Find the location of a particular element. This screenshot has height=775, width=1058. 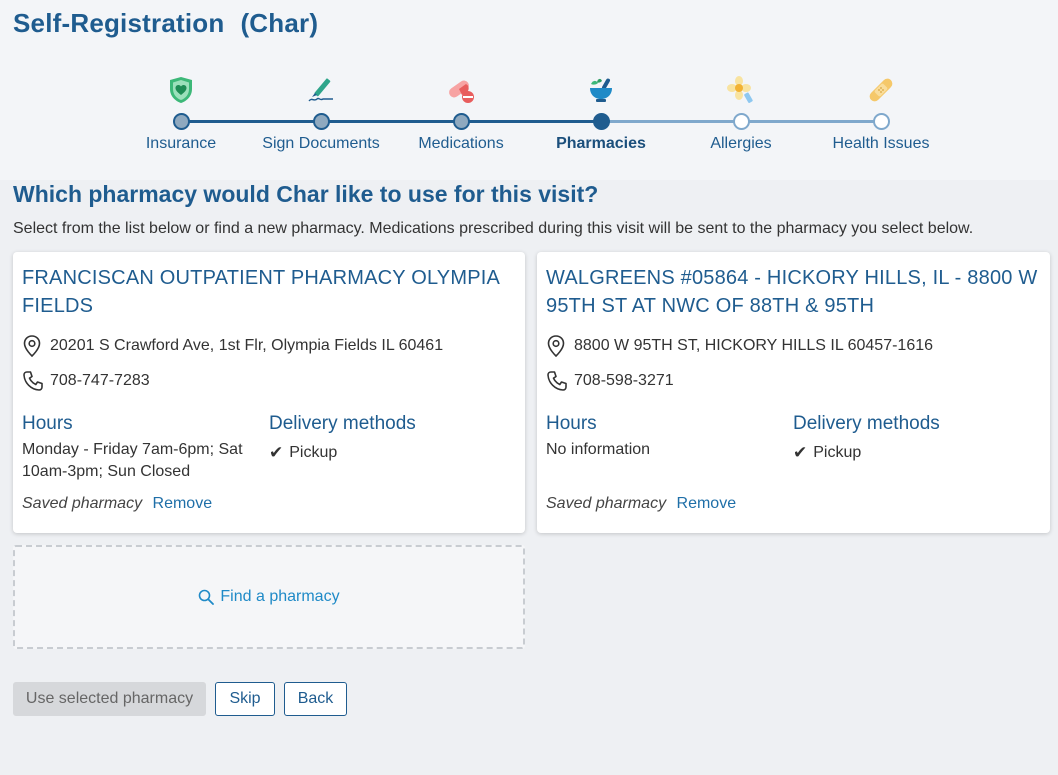

mortar-pestle-icon is located at coordinates (601, 90).